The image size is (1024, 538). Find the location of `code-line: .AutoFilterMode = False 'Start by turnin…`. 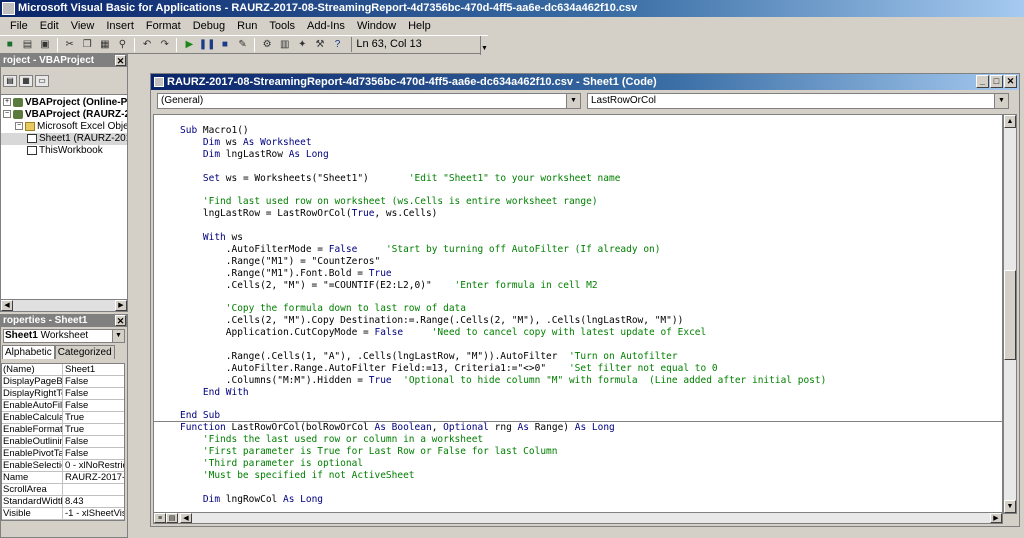

code-line: .AutoFilterMode = False 'Start by turnin… is located at coordinates (503, 250).